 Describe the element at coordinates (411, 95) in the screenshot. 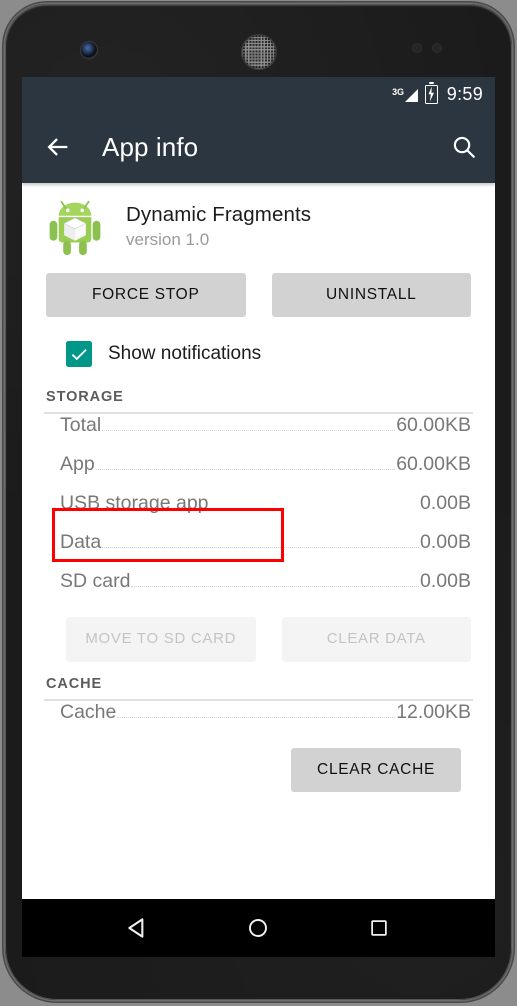

I see `signal-triangle-icon` at that location.